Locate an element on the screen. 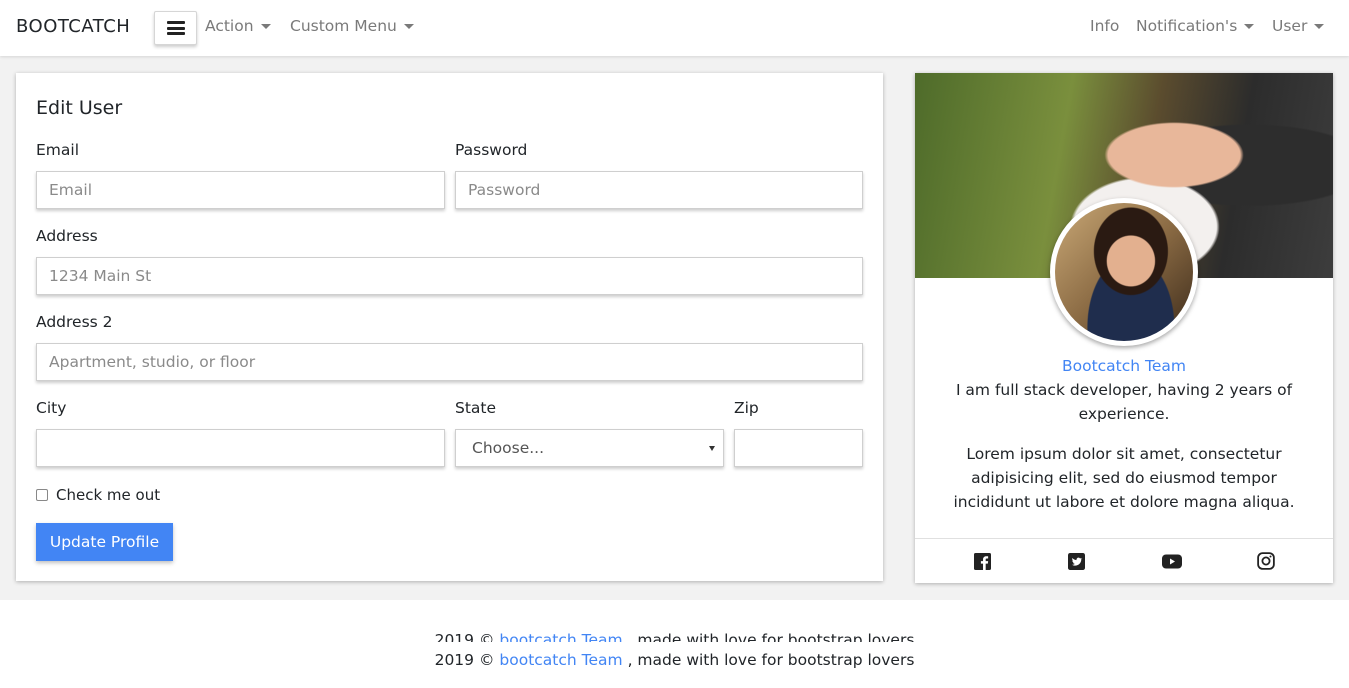  divider is located at coordinates (1124, 538).